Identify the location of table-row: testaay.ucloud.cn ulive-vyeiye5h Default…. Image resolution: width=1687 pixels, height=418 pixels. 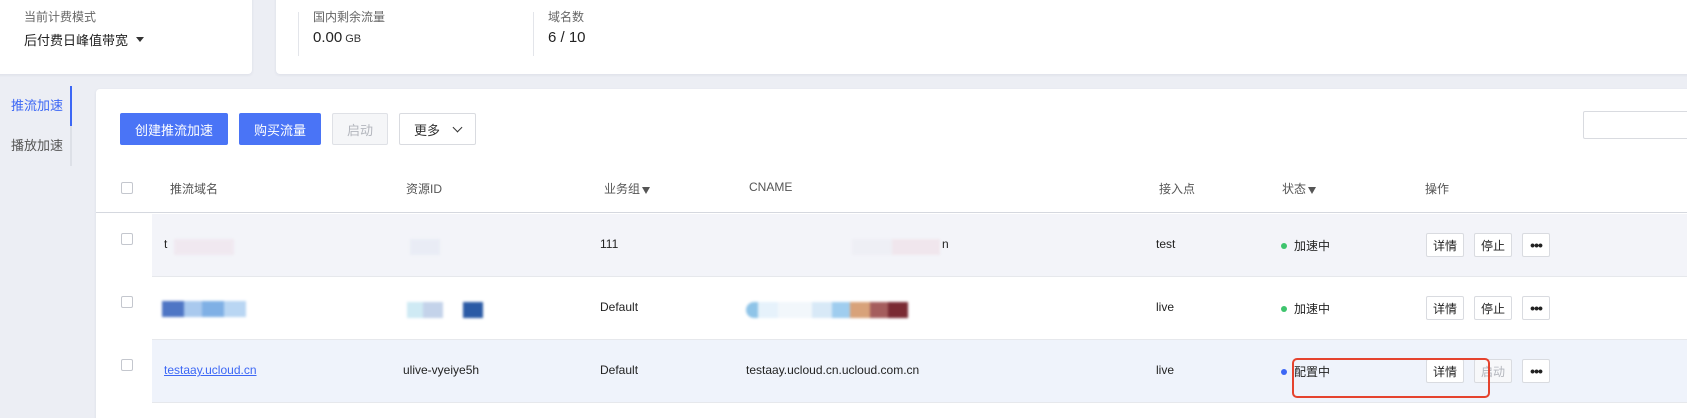
(919, 371).